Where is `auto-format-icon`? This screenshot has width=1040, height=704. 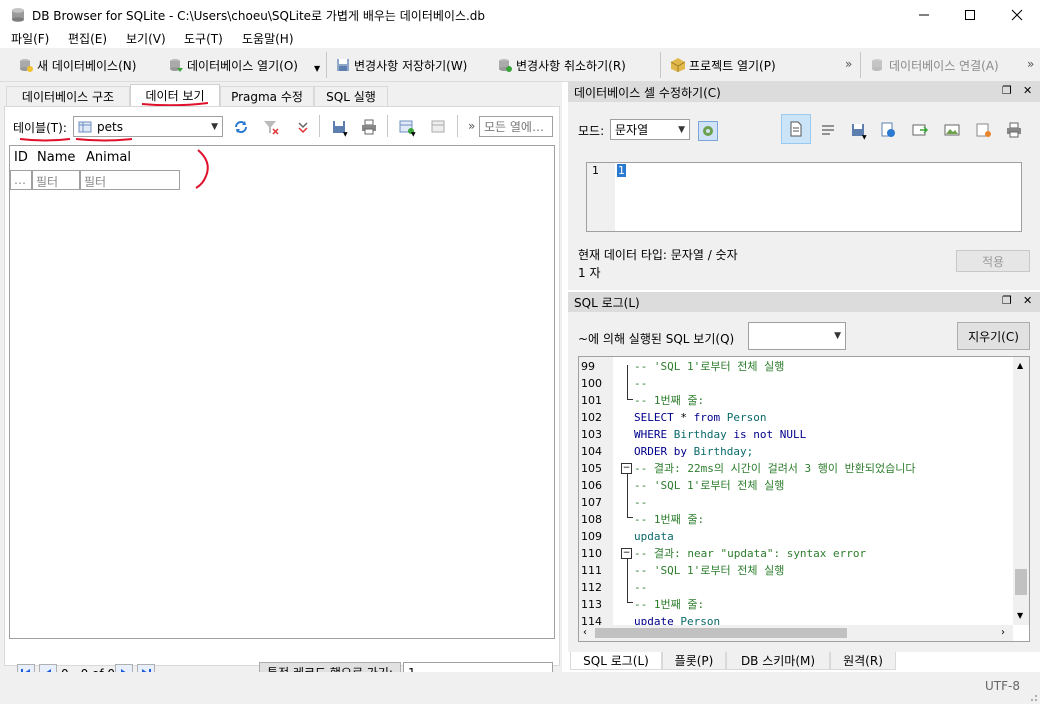 auto-format-icon is located at coordinates (708, 131).